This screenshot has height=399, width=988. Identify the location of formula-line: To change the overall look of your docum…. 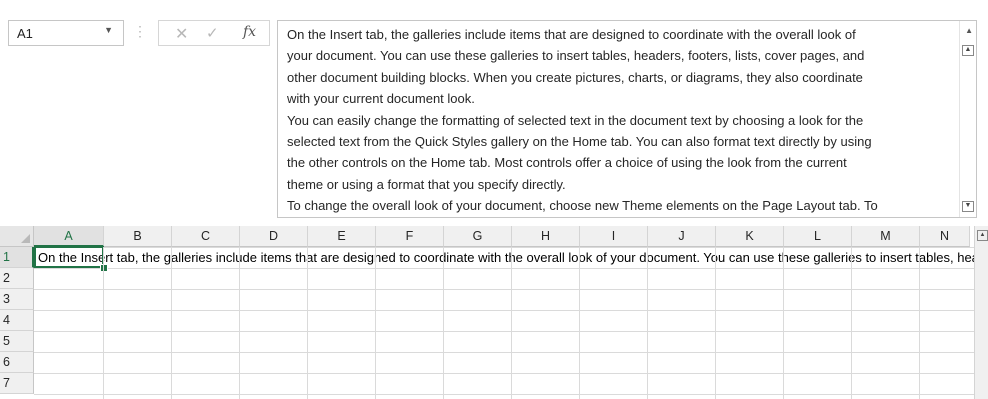
(582, 206).